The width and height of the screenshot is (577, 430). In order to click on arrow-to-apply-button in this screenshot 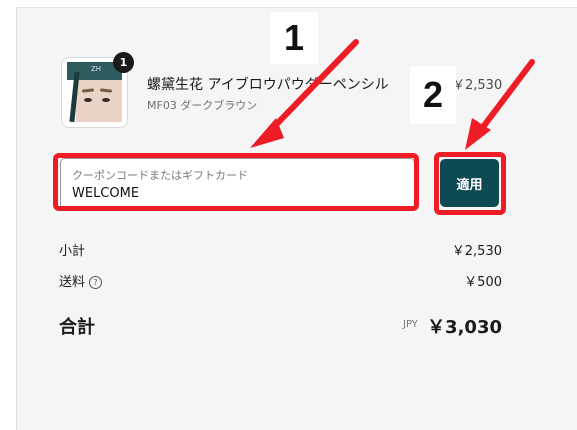, I will do `click(500, 104)`.